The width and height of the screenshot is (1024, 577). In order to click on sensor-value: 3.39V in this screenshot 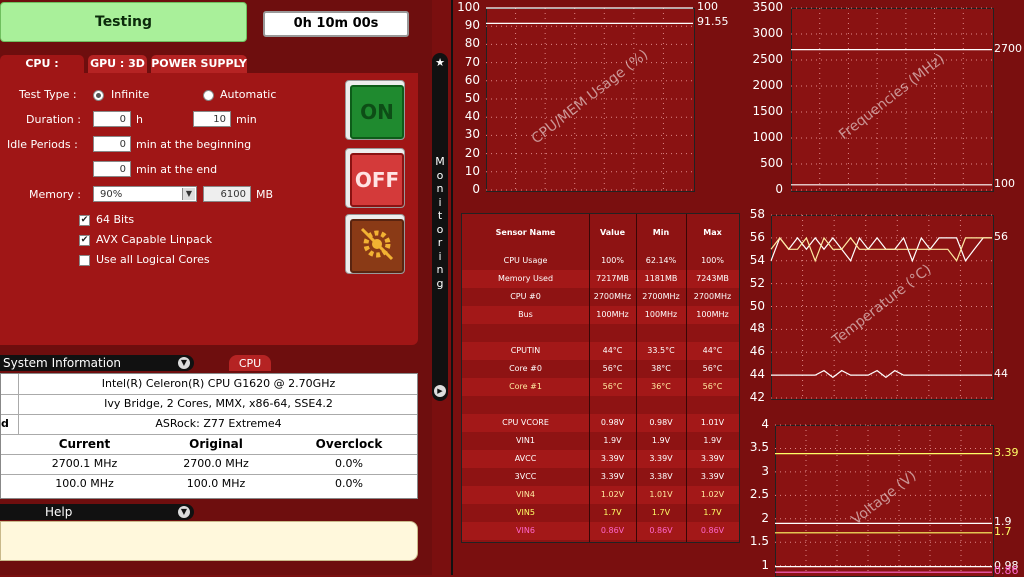, I will do `click(612, 458)`.